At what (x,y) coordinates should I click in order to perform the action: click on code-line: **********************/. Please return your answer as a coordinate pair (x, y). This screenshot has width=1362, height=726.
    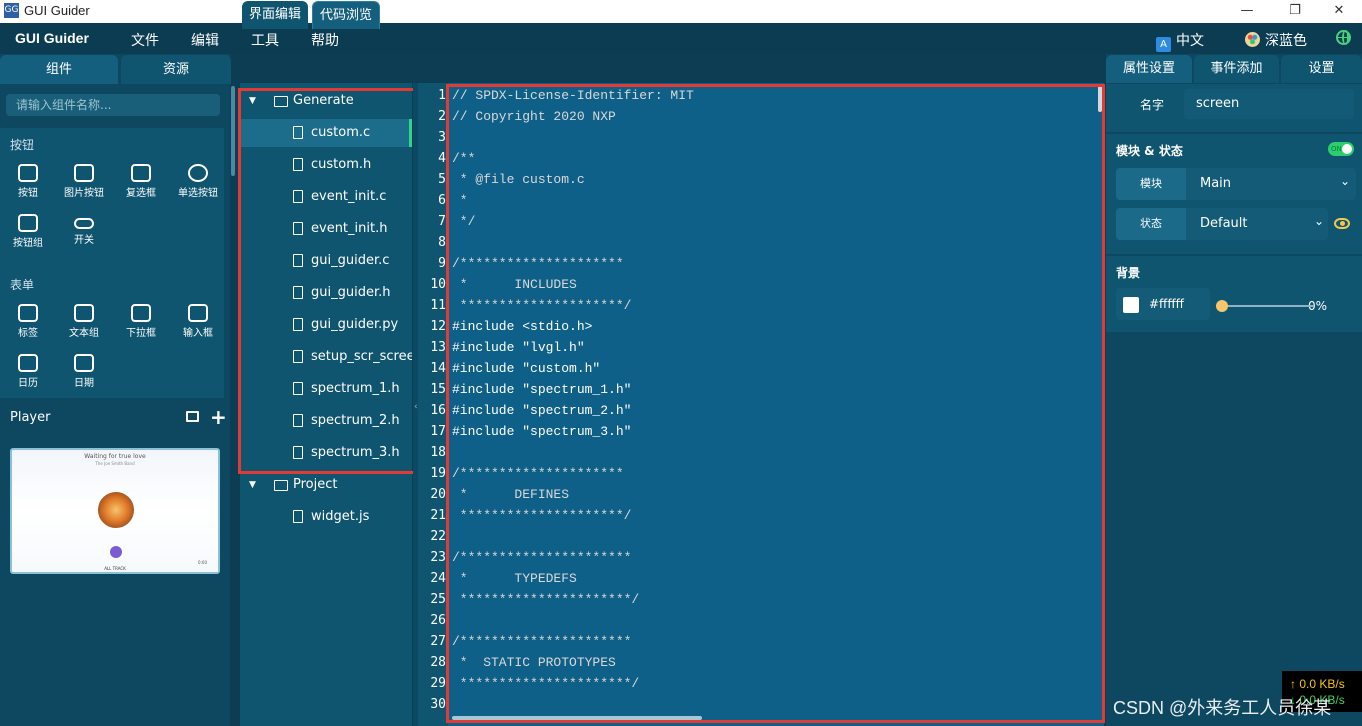
    Looking at the image, I should click on (546, 683).